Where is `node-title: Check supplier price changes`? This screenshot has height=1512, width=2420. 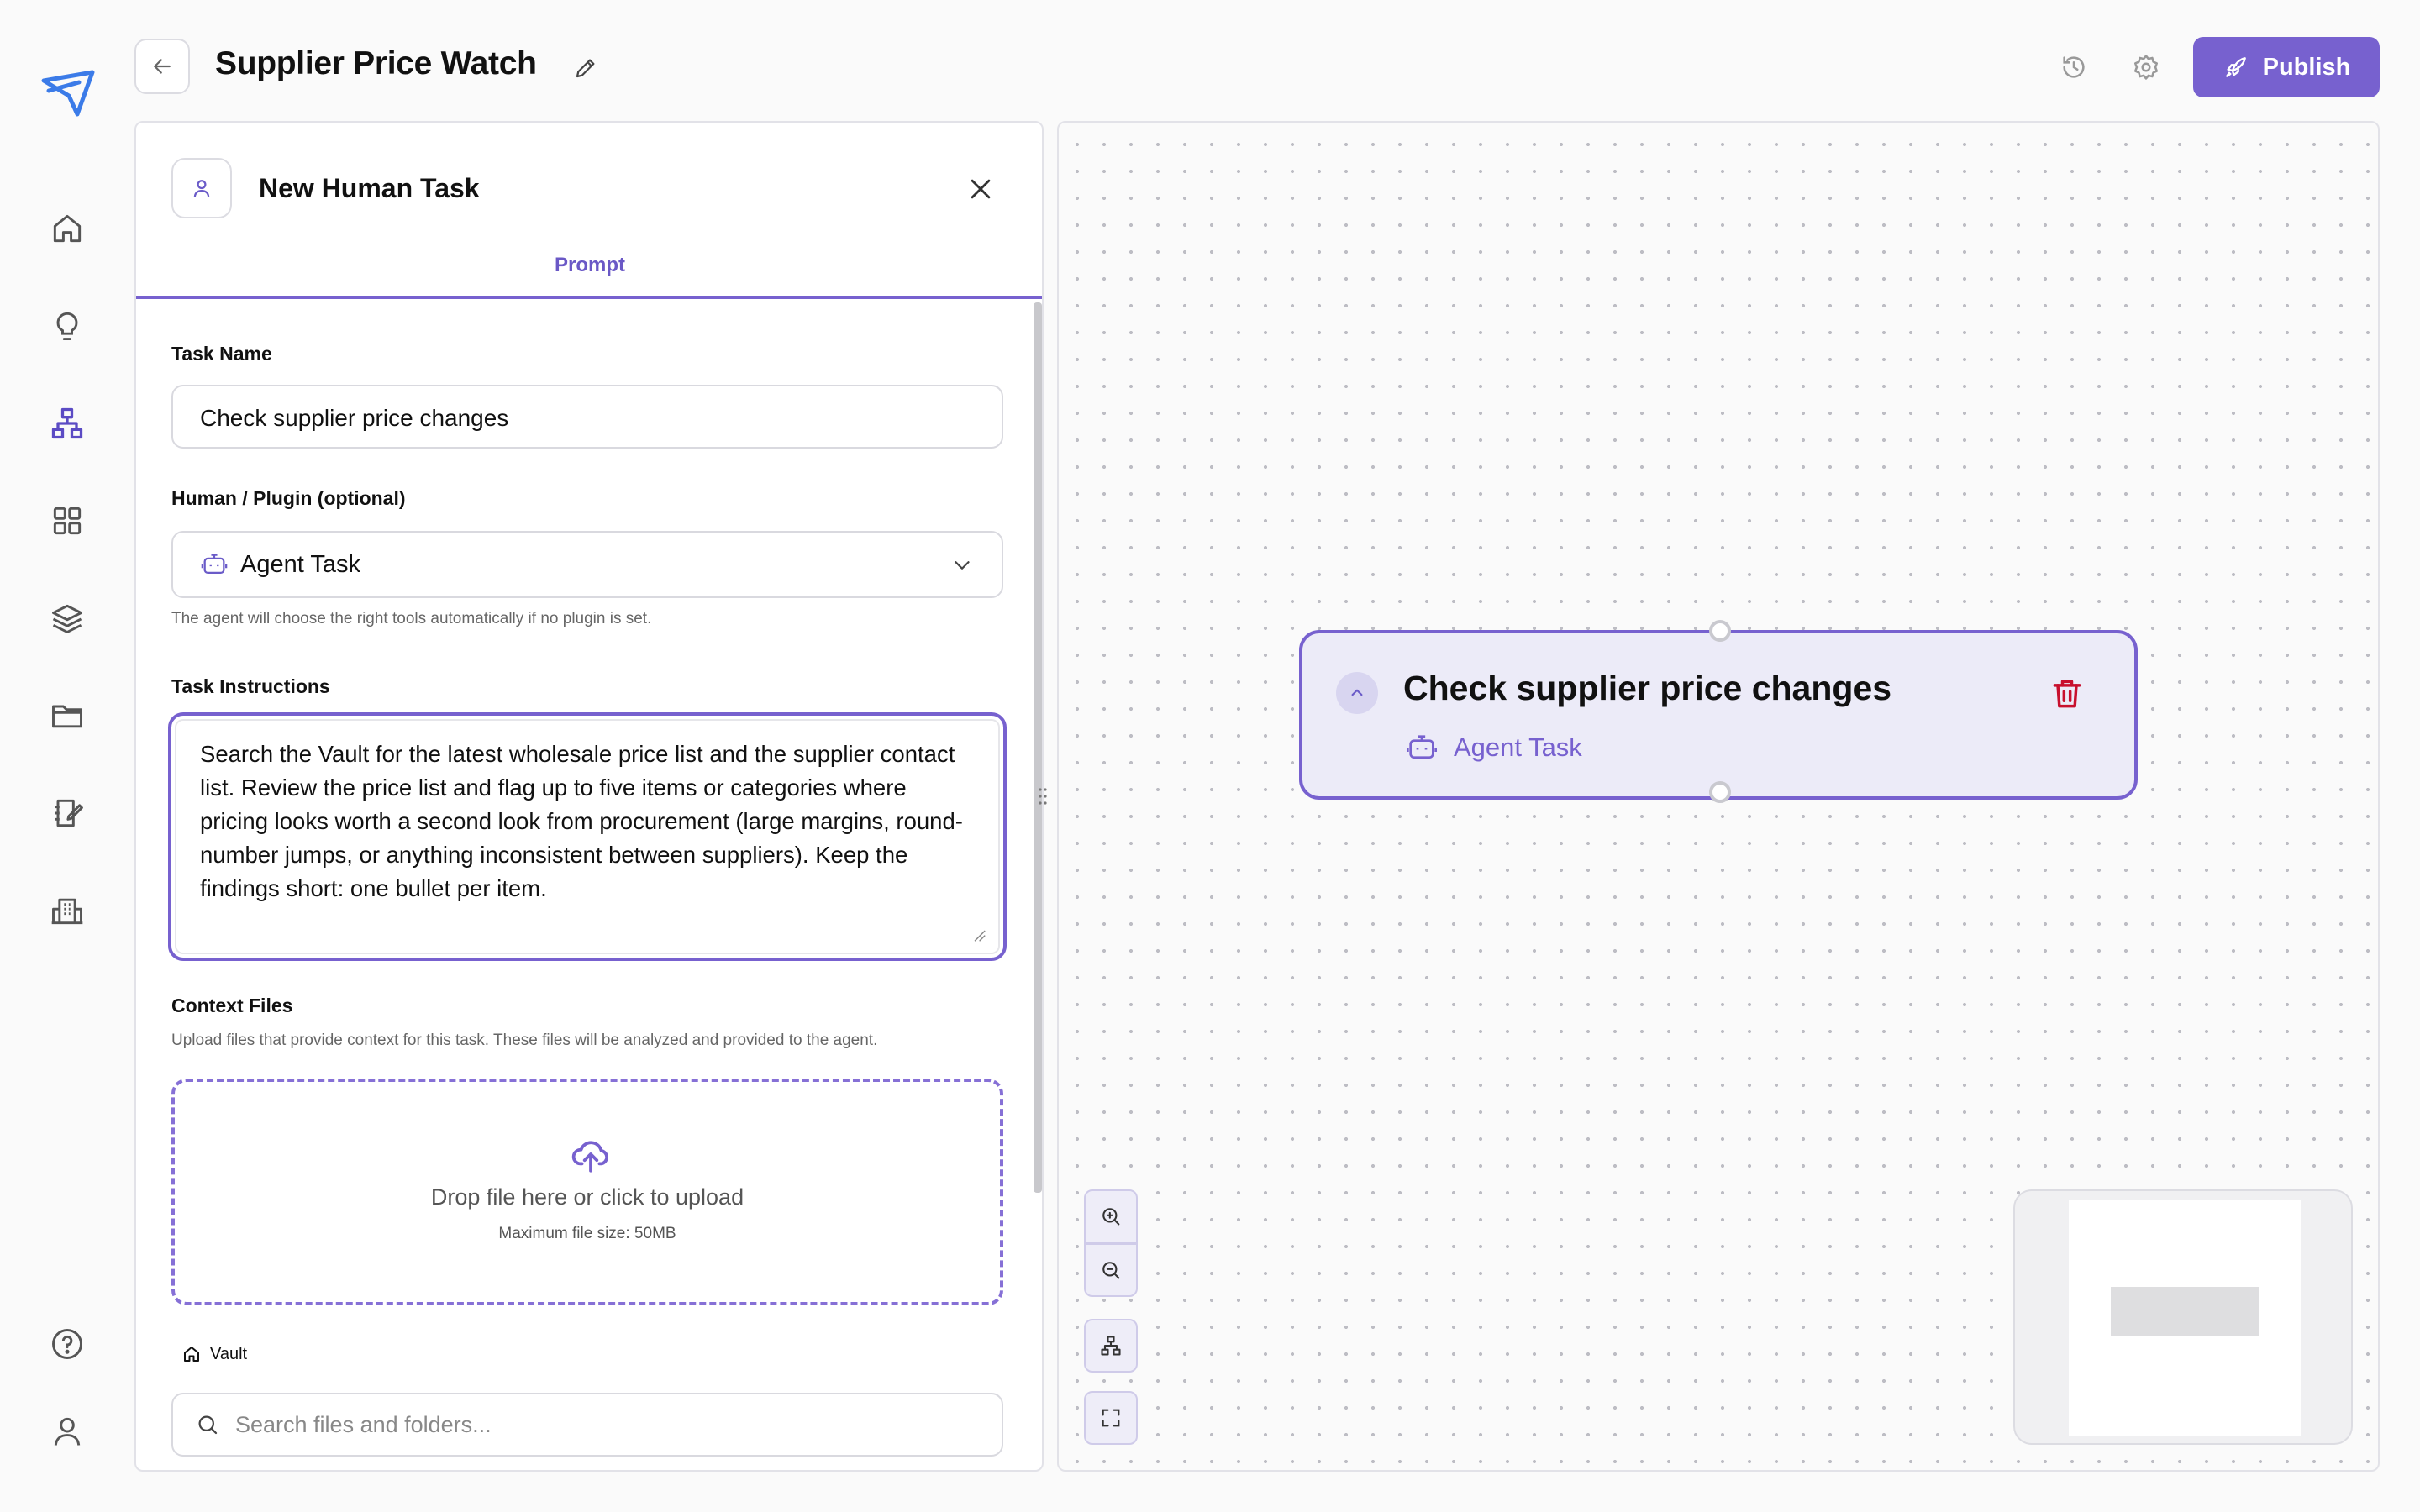 node-title: Check supplier price changes is located at coordinates (1648, 688).